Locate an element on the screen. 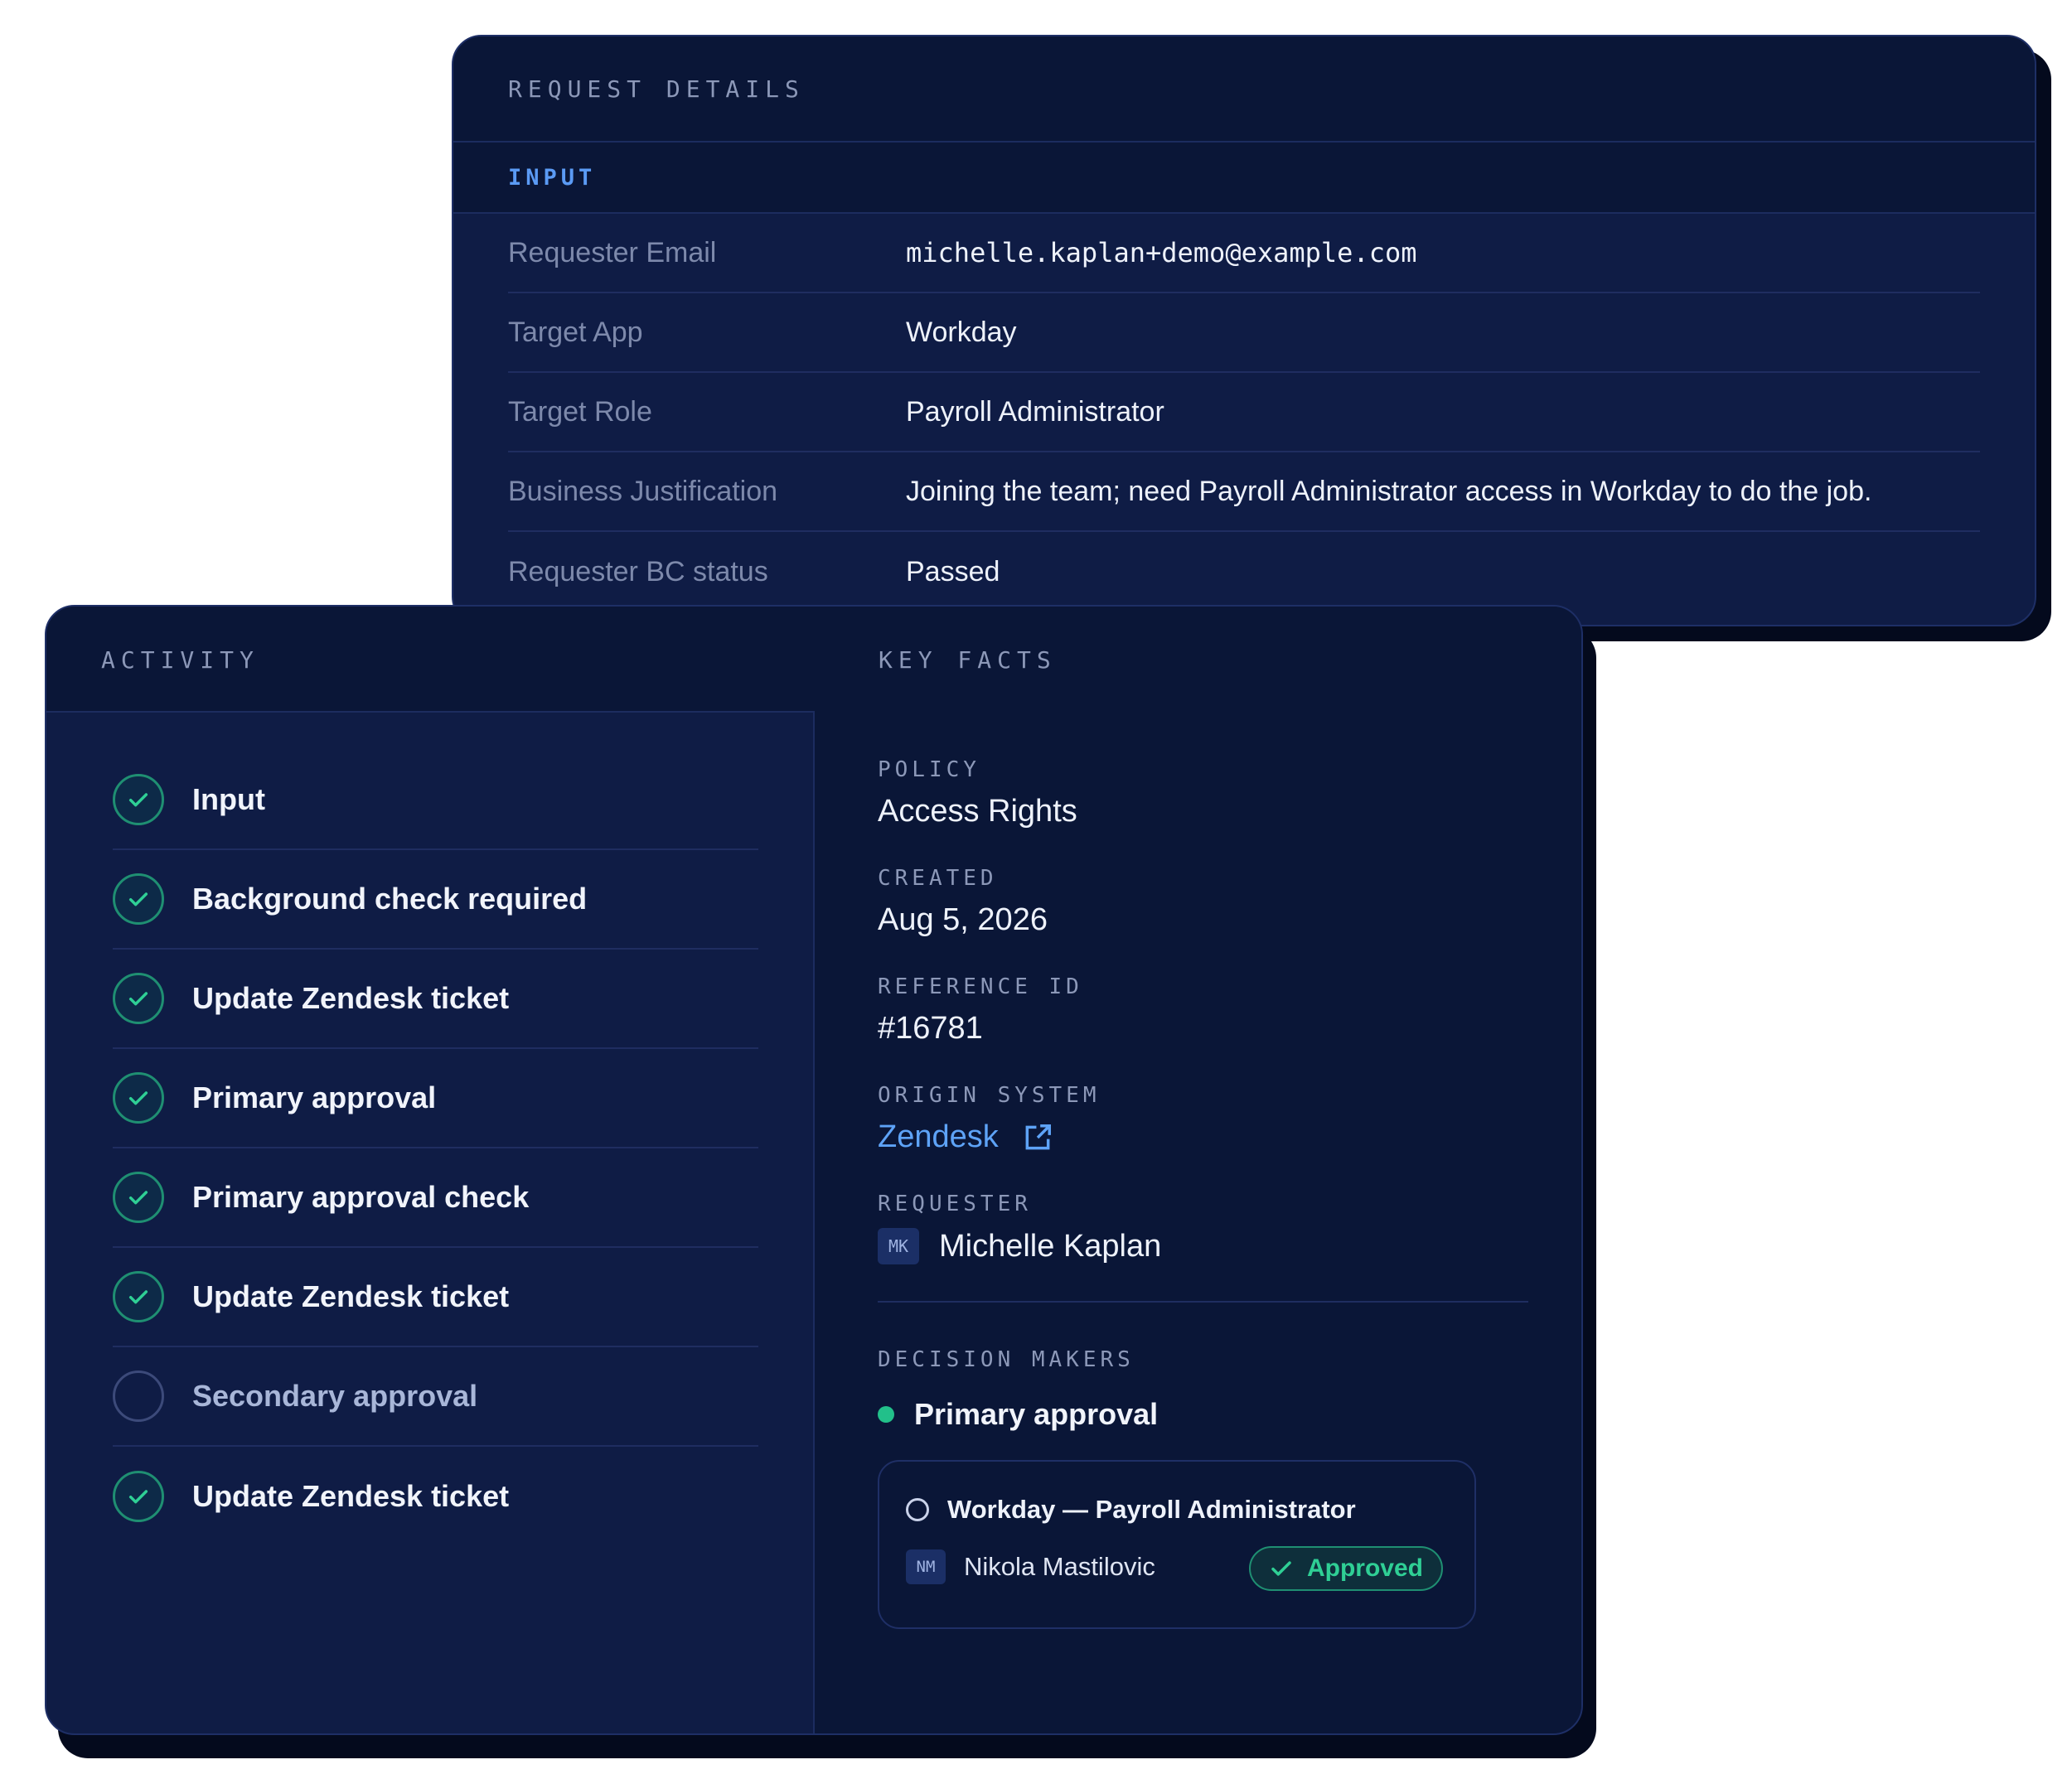 The height and width of the screenshot is (1779, 2072). detail-key: Requester BC status is located at coordinates (638, 571).